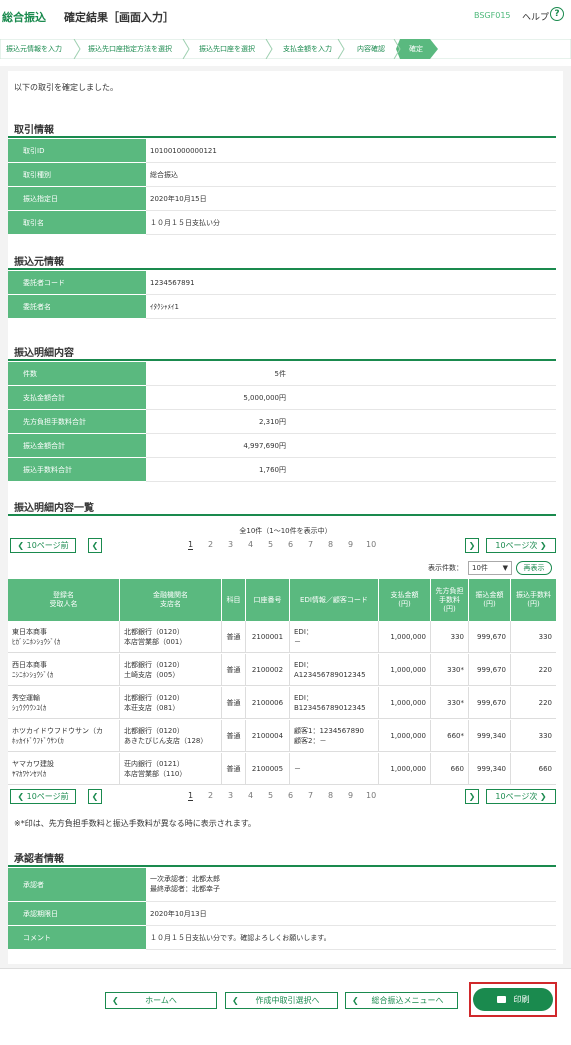  What do you see at coordinates (534, 568) in the screenshot?
I see `redisplay-button: 再表示` at bounding box center [534, 568].